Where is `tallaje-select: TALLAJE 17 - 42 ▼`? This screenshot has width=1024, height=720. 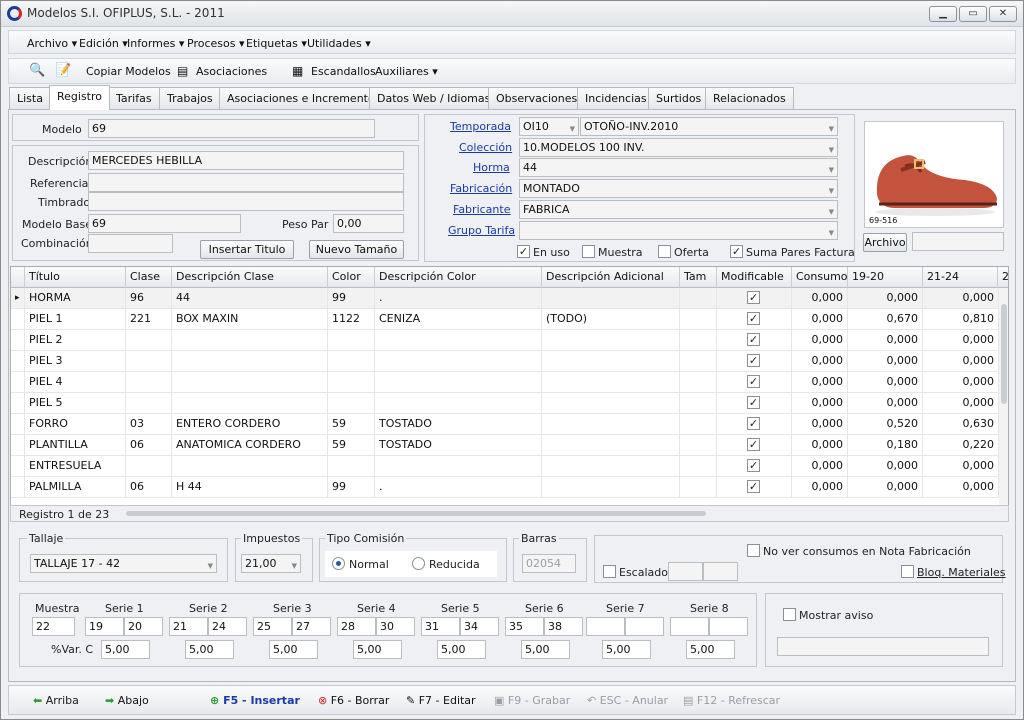
tallaje-select: TALLAJE 17 - 42 ▼ is located at coordinates (123, 563).